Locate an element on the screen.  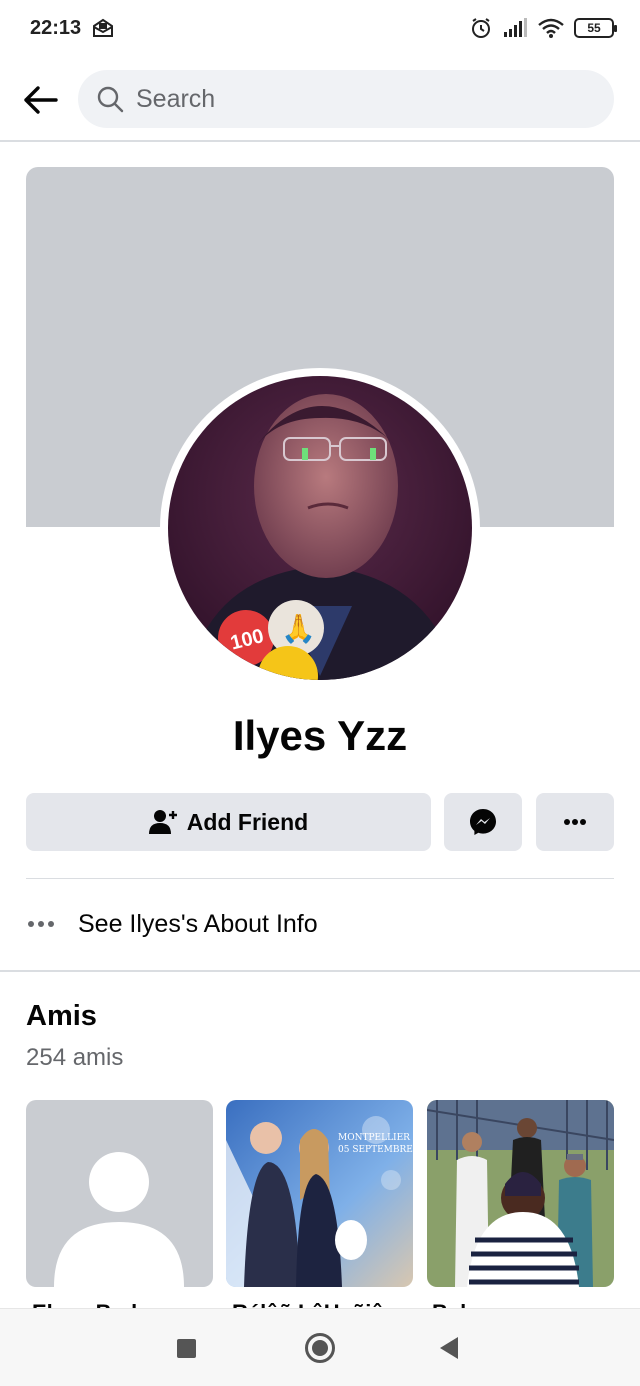
friends-title: Amis is located at coordinates (61, 1016).